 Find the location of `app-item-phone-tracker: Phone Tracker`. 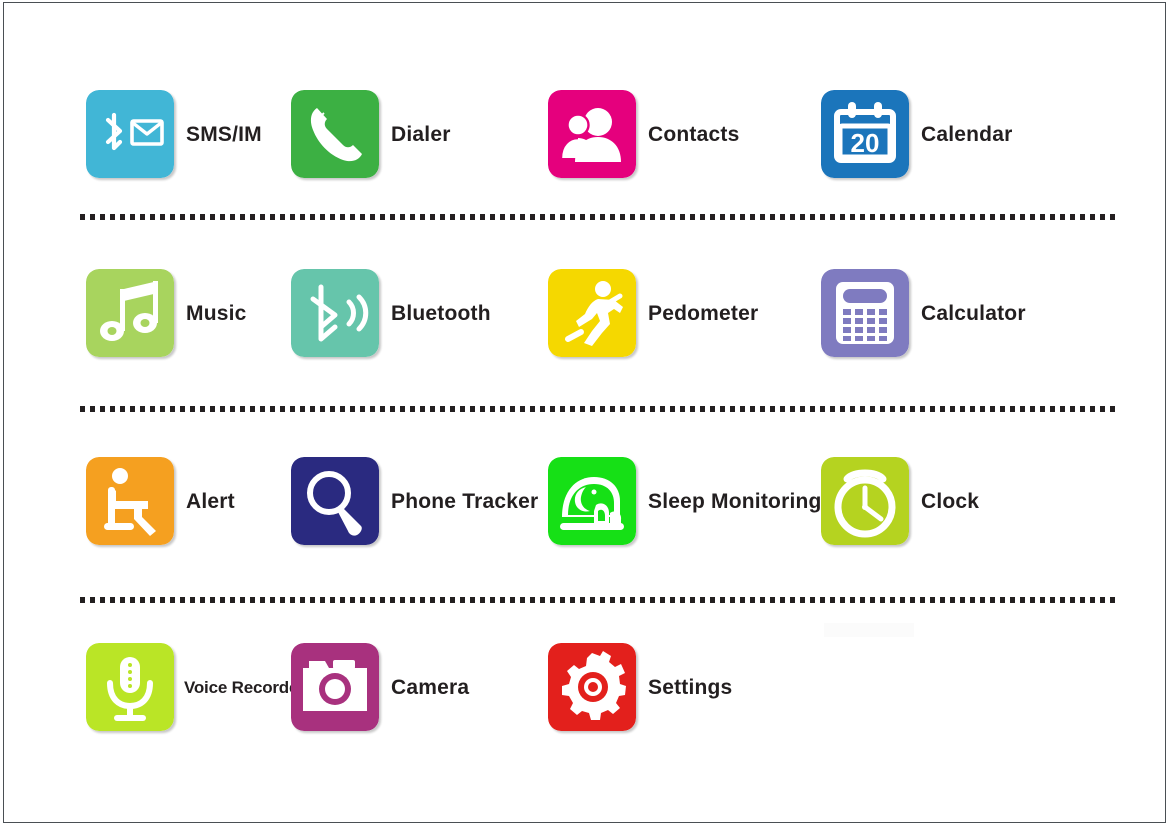

app-item-phone-tracker: Phone Tracker is located at coordinates (414, 501).